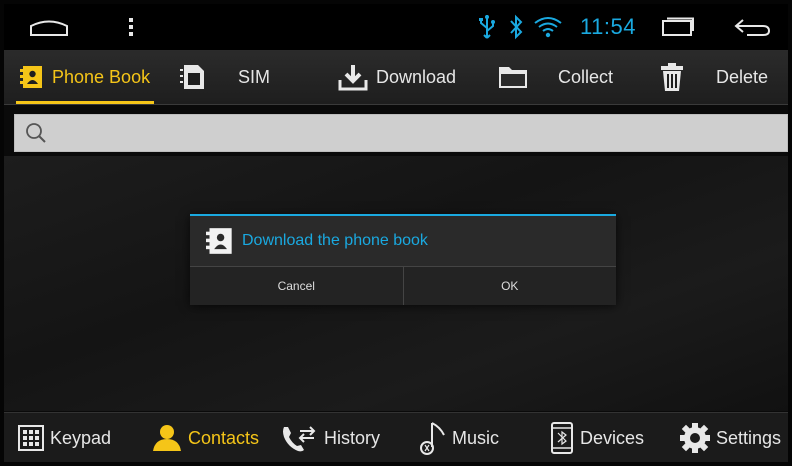  I want to click on nav-label: History, so click(352, 437).